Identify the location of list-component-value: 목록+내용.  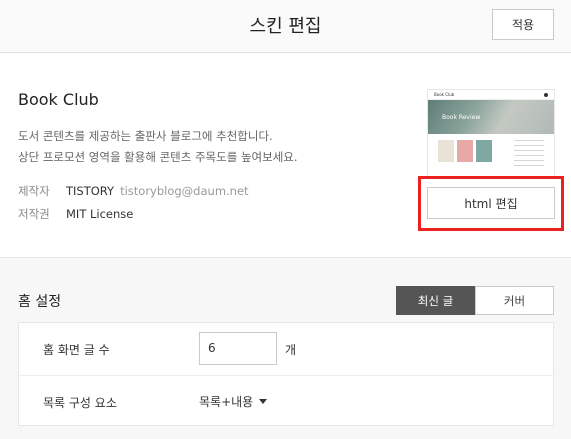
(226, 402).